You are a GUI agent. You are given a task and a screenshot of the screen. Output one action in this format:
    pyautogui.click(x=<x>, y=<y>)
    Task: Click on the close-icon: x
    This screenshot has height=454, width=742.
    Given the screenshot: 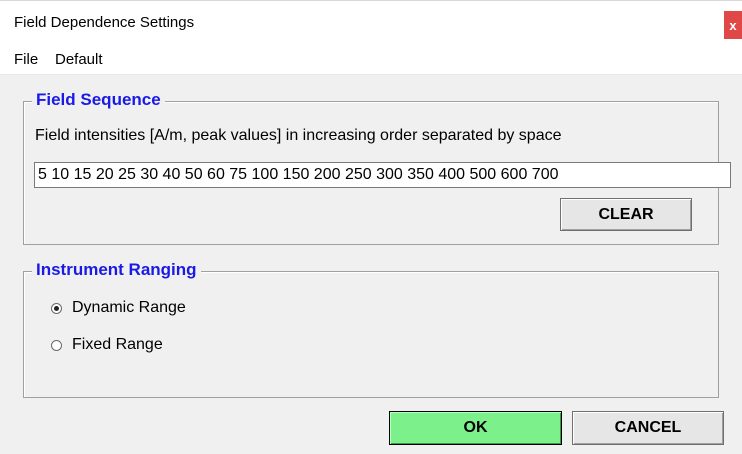 What is the action you would take?
    pyautogui.click(x=733, y=25)
    